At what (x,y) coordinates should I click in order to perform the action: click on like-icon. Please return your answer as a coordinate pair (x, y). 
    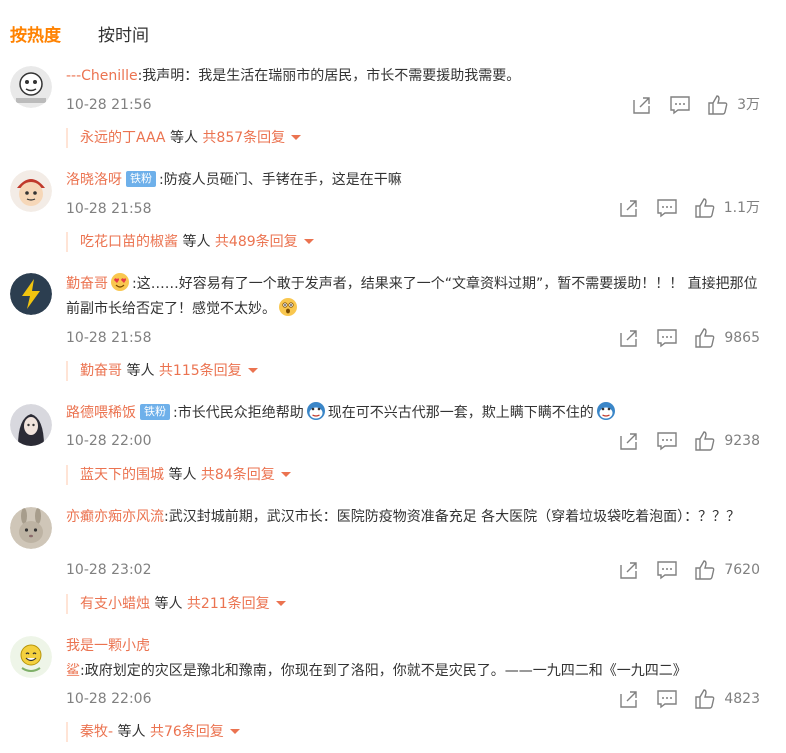
    Looking at the image, I should click on (705, 699).